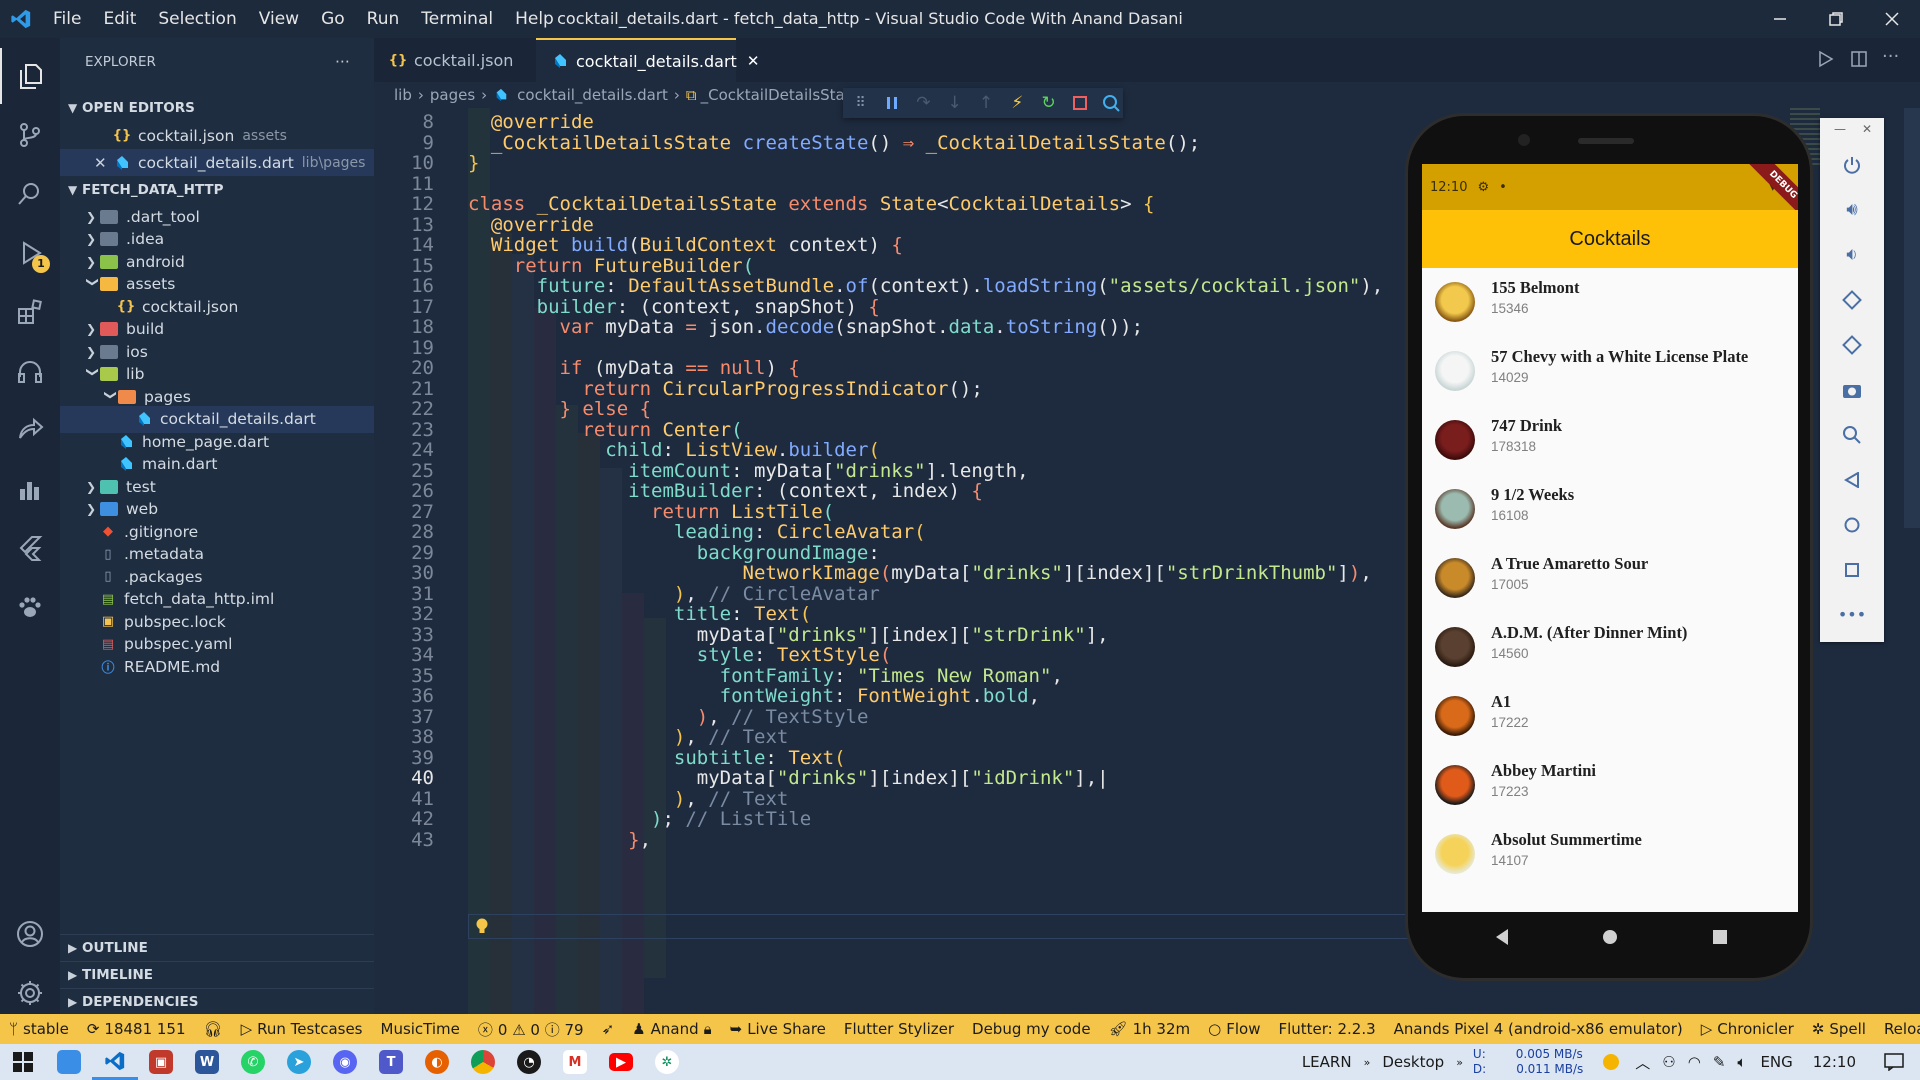 This screenshot has height=1080, width=1920. What do you see at coordinates (437, 1062) in the screenshot?
I see `firefox-taskbar-icon: ◐` at bounding box center [437, 1062].